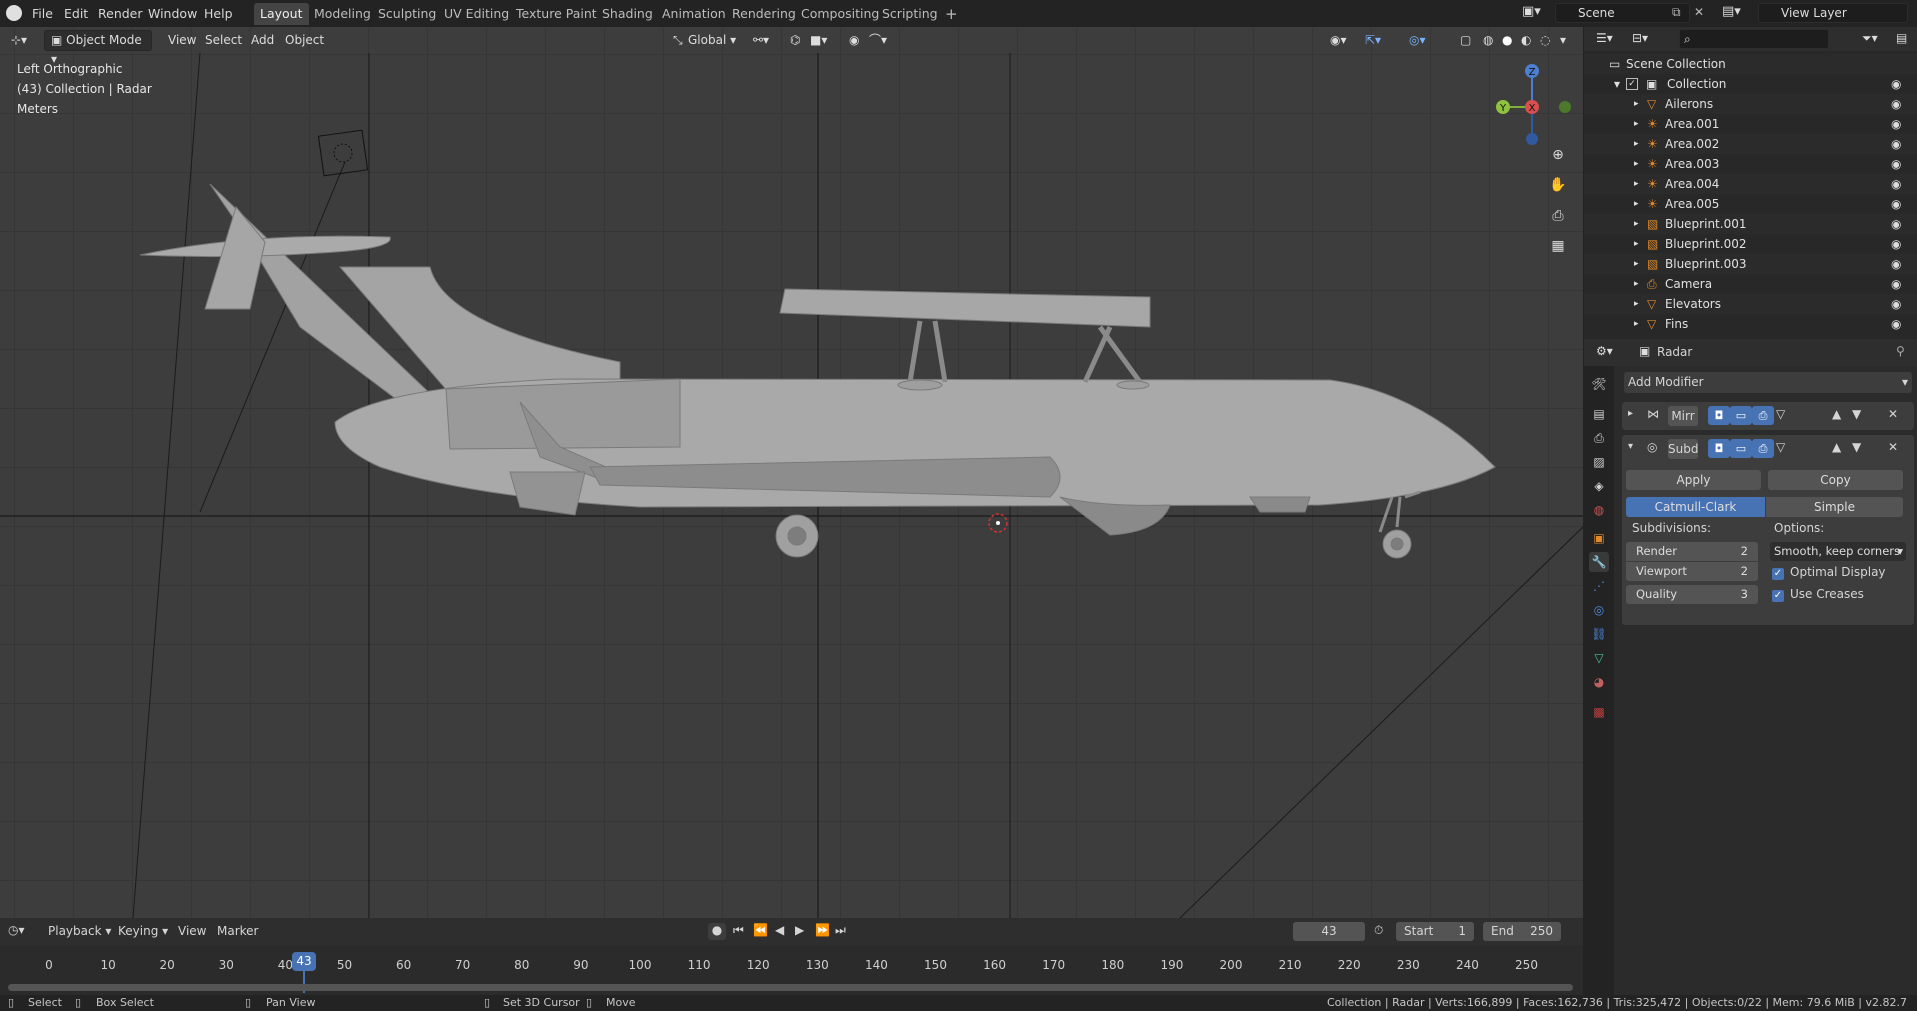 The height and width of the screenshot is (1011, 1917). I want to click on move-up-icon: ▲, so click(1836, 414).